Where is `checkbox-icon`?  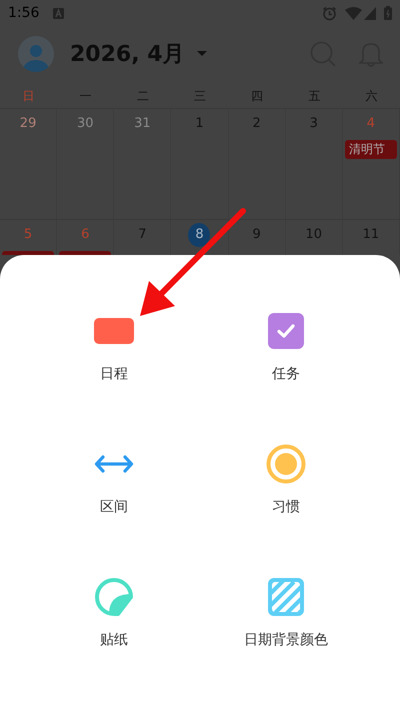 checkbox-icon is located at coordinates (286, 331).